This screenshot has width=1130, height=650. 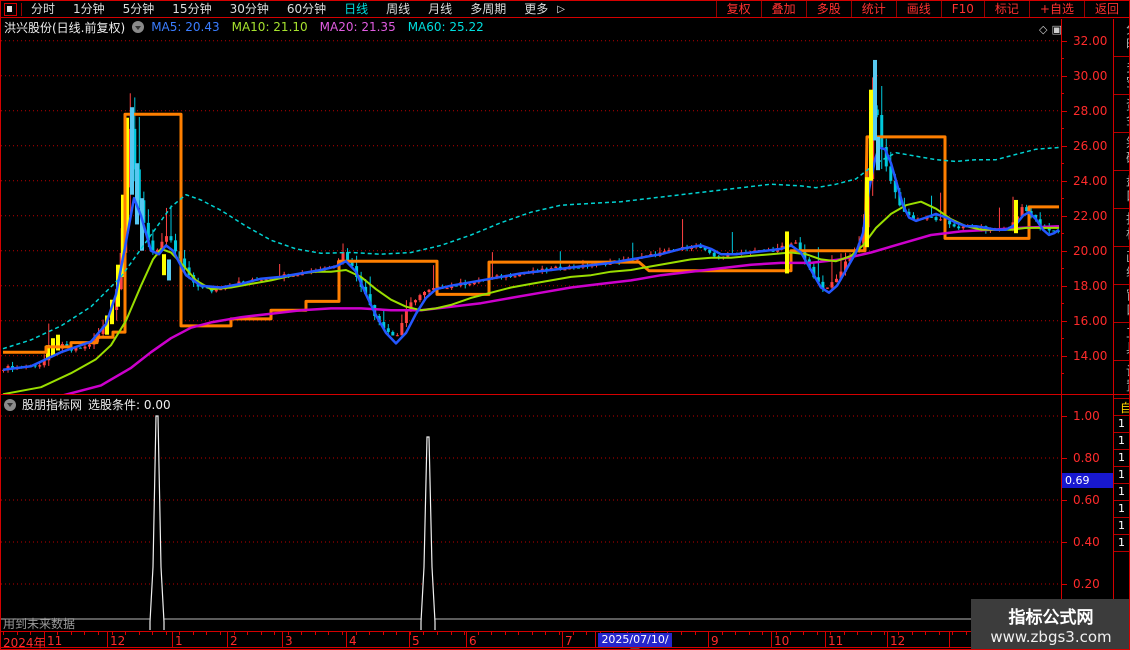 What do you see at coordinates (561, 9) in the screenshot?
I see `more-arrow-icon: ▷` at bounding box center [561, 9].